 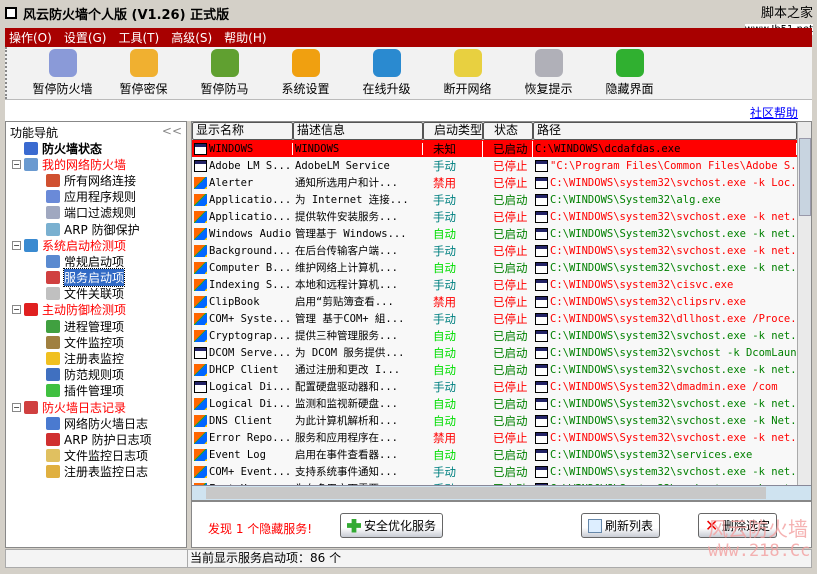 What do you see at coordinates (508, 131) in the screenshot?
I see `column-header: 状态` at bounding box center [508, 131].